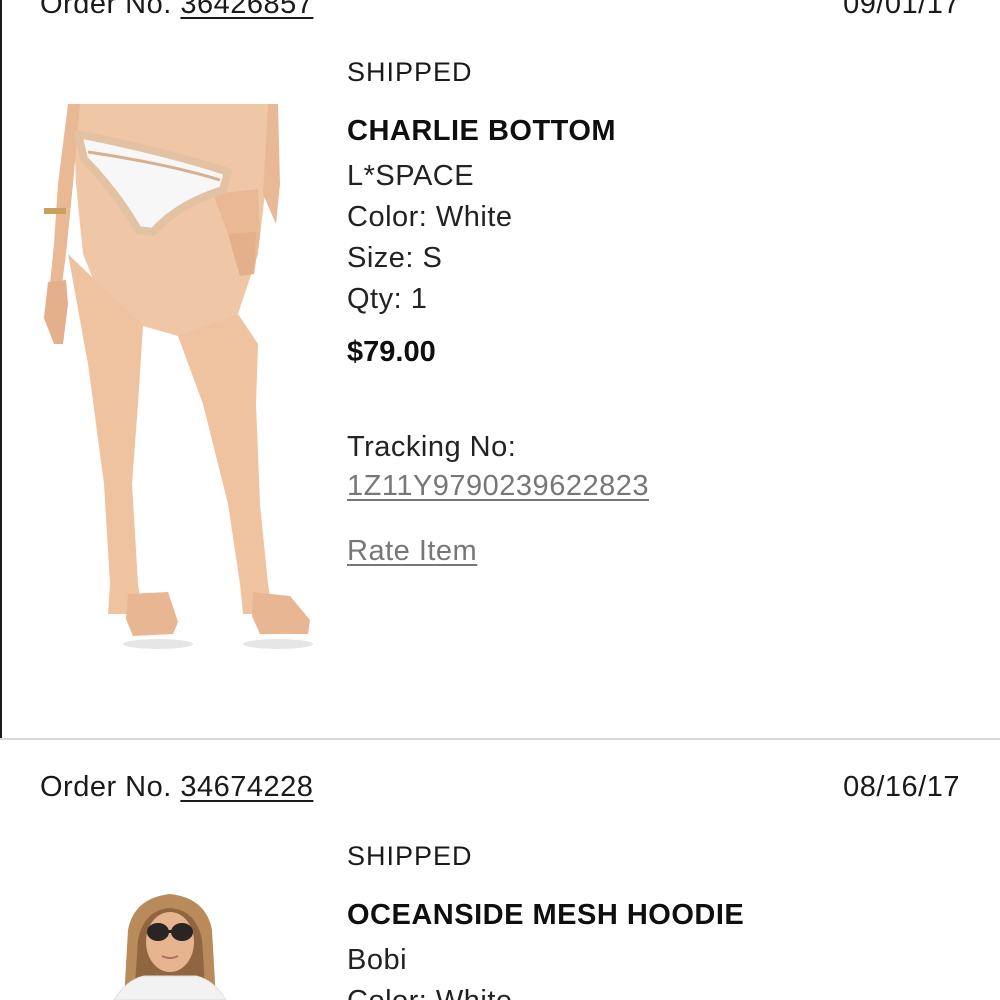 The width and height of the screenshot is (1000, 1000). What do you see at coordinates (500, 787) in the screenshot?
I see `order-header: Order No. 34674228 08/16/17` at bounding box center [500, 787].